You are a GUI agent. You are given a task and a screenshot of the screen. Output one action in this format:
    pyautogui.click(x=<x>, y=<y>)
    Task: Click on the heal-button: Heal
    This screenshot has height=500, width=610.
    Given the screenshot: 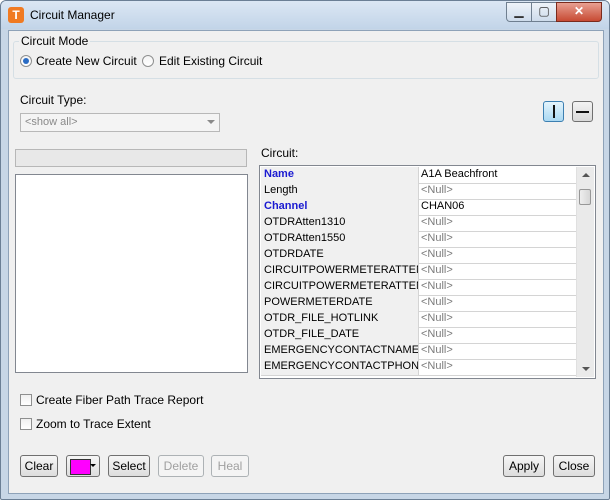 What is the action you would take?
    pyautogui.click(x=230, y=466)
    